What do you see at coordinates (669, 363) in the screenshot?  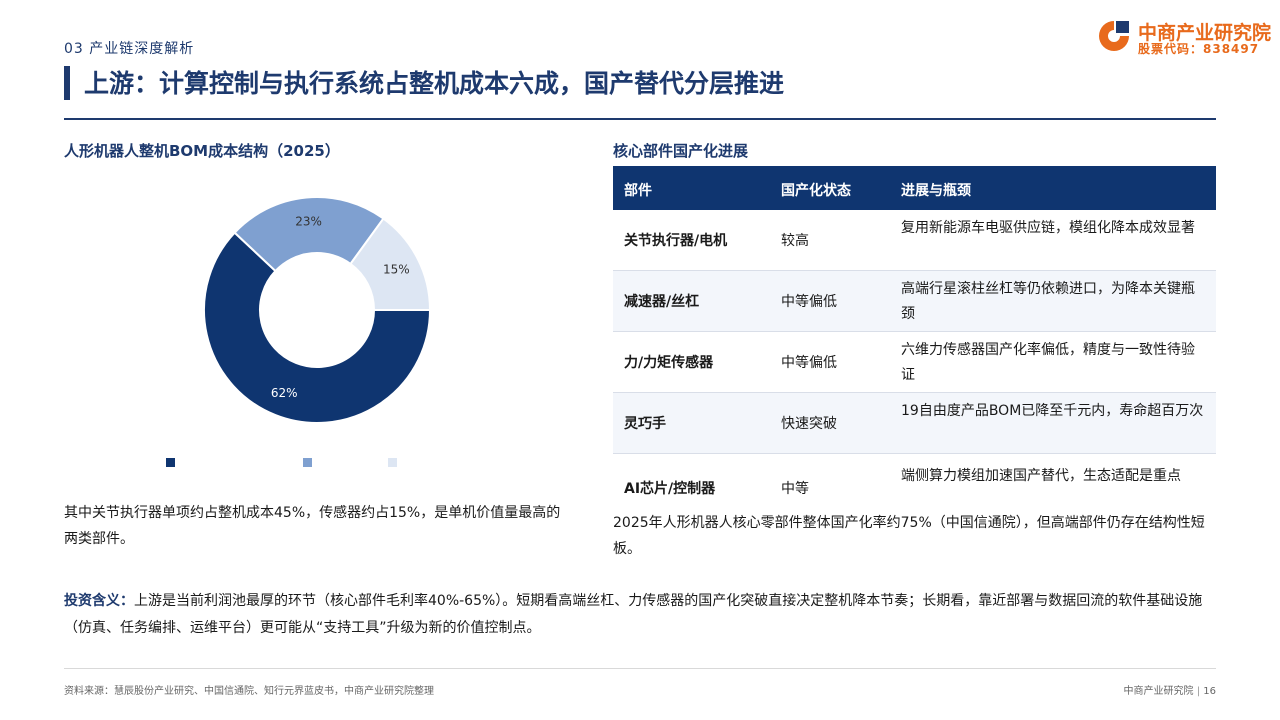 I see `table-cell-part: 力/力矩传感器` at bounding box center [669, 363].